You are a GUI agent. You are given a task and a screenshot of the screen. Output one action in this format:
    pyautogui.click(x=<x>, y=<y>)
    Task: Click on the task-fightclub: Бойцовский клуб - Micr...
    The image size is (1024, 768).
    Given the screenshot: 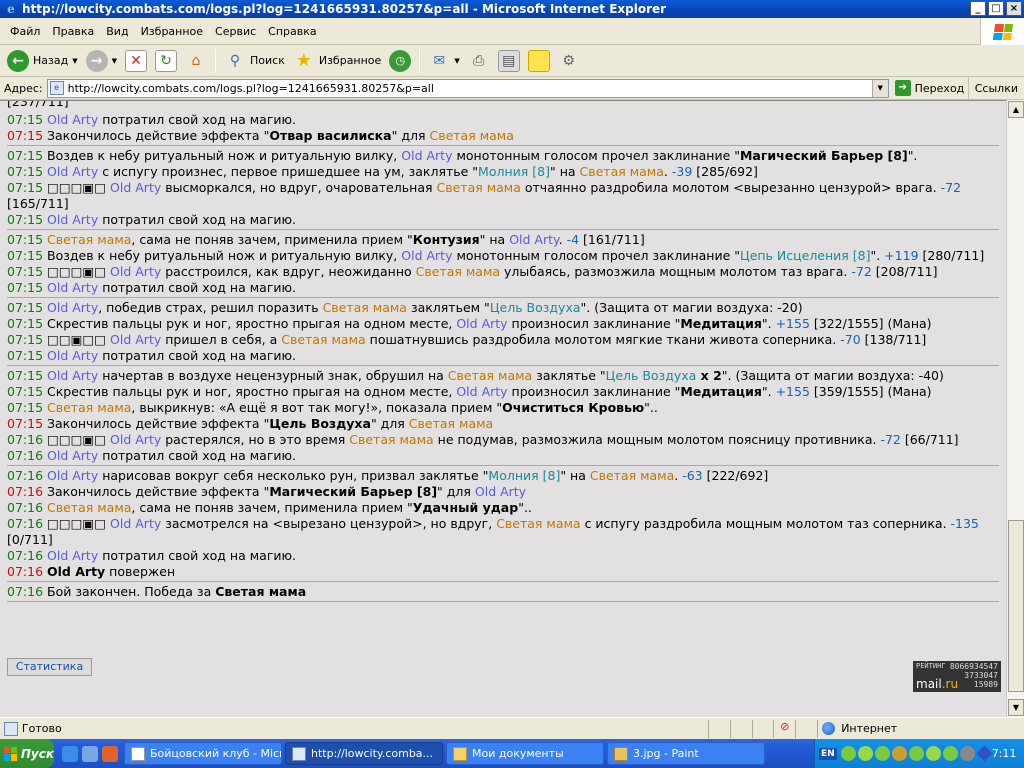 What is the action you would take?
    pyautogui.click(x=203, y=753)
    